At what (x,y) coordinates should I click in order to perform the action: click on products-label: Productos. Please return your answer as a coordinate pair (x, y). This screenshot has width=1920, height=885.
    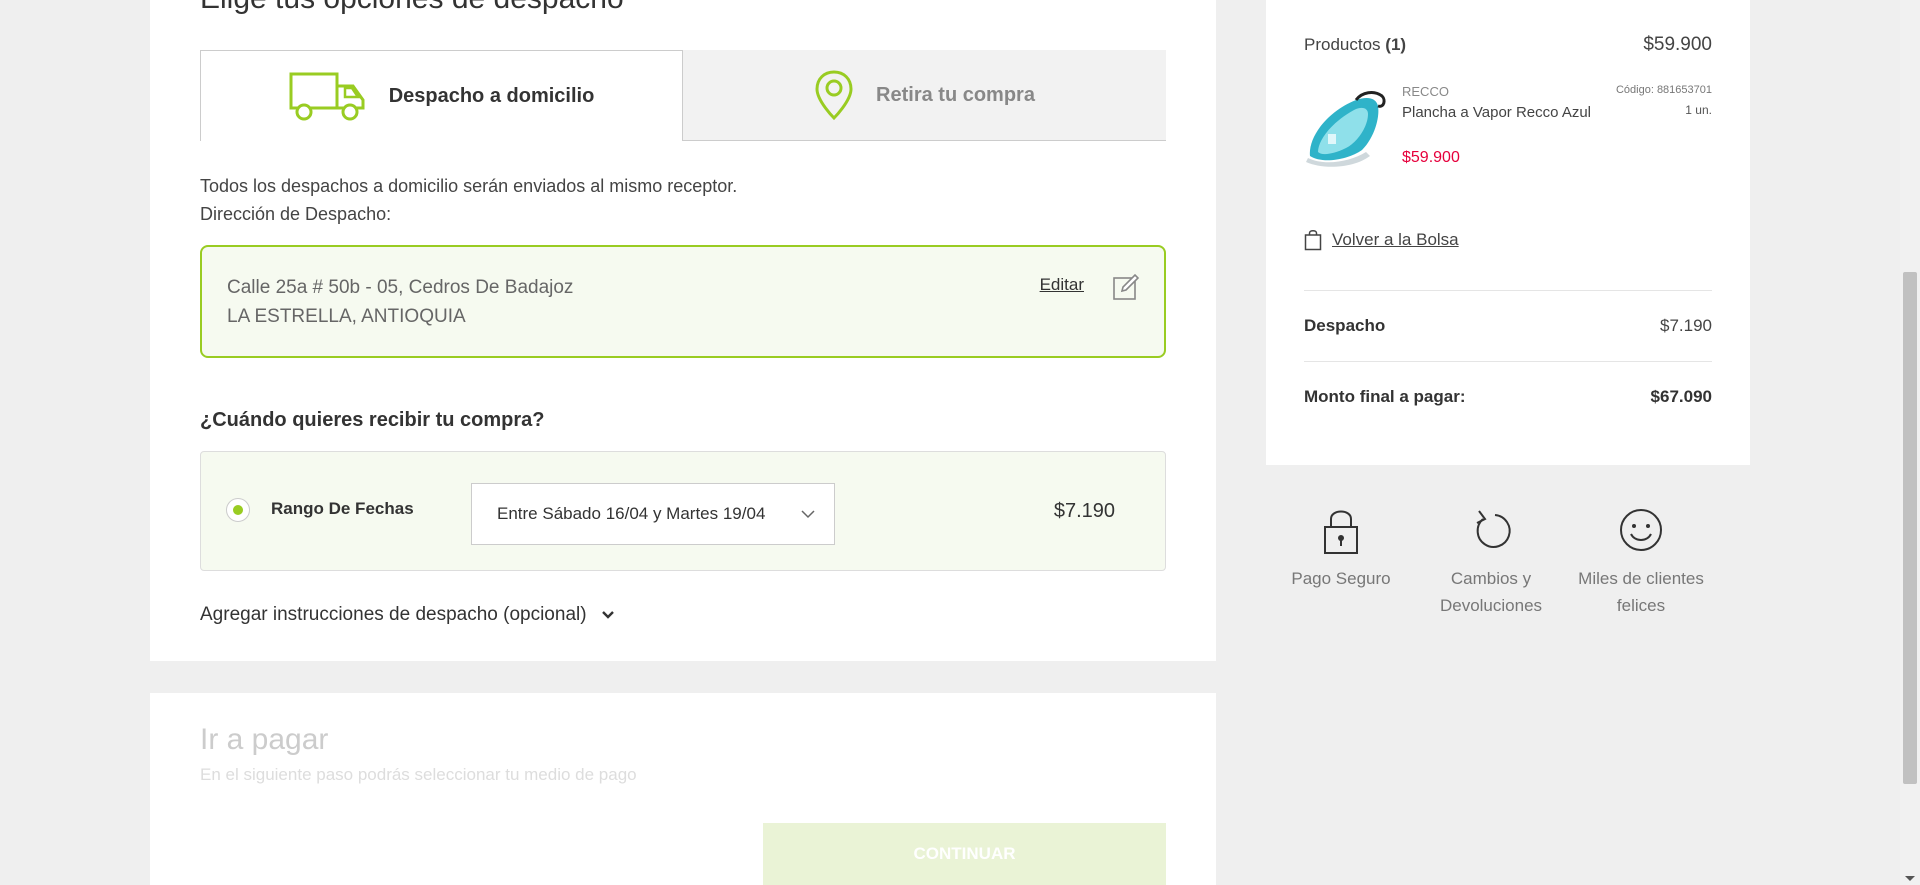
    Looking at the image, I should click on (1342, 44).